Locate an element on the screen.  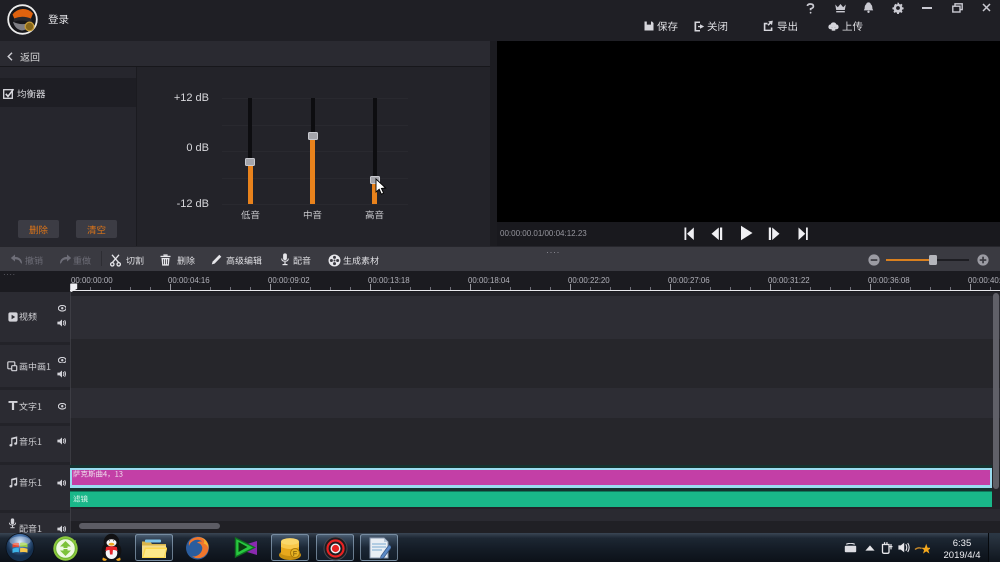
svg-text: F is located at coordinates (295, 554).